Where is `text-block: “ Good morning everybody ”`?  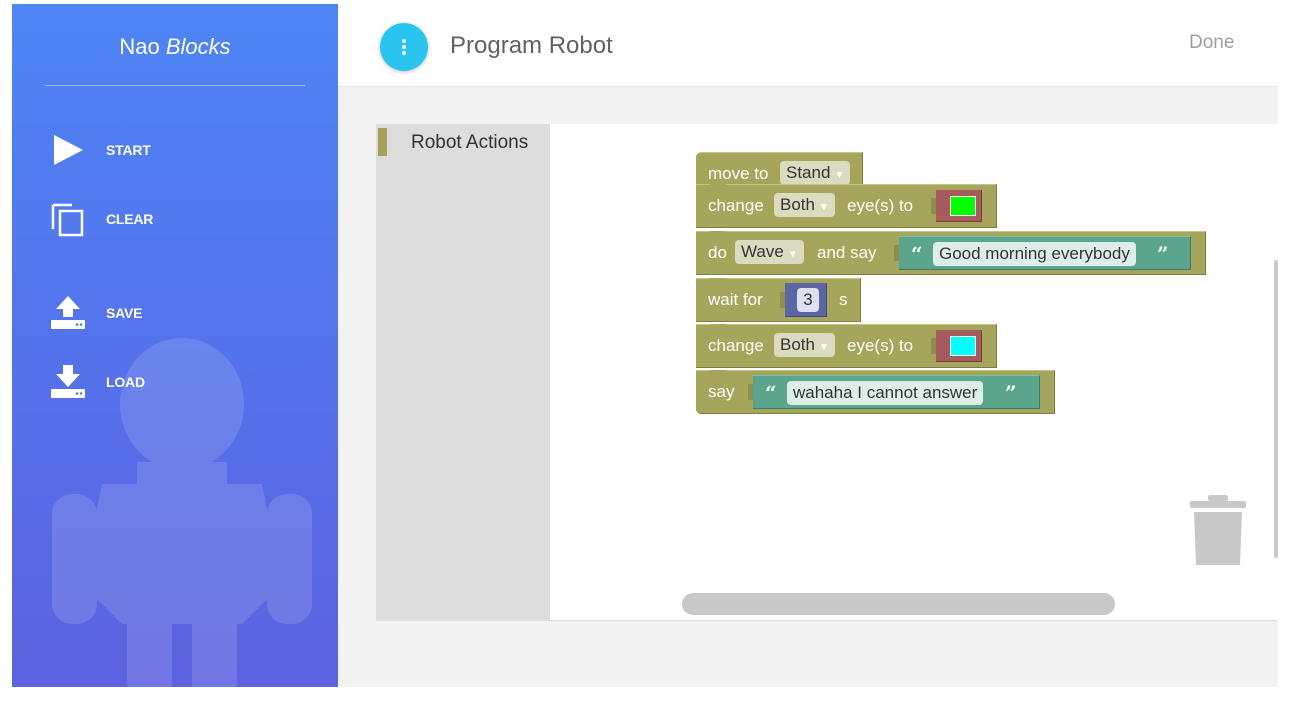
text-block: “ Good morning everybody ” is located at coordinates (1045, 253).